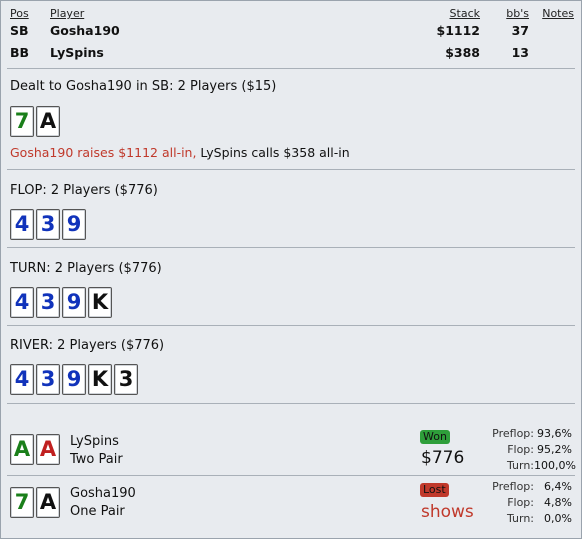 Image resolution: width=582 pixels, height=539 pixels. Describe the element at coordinates (434, 490) in the screenshot. I see `lost-badge: Lost` at that location.